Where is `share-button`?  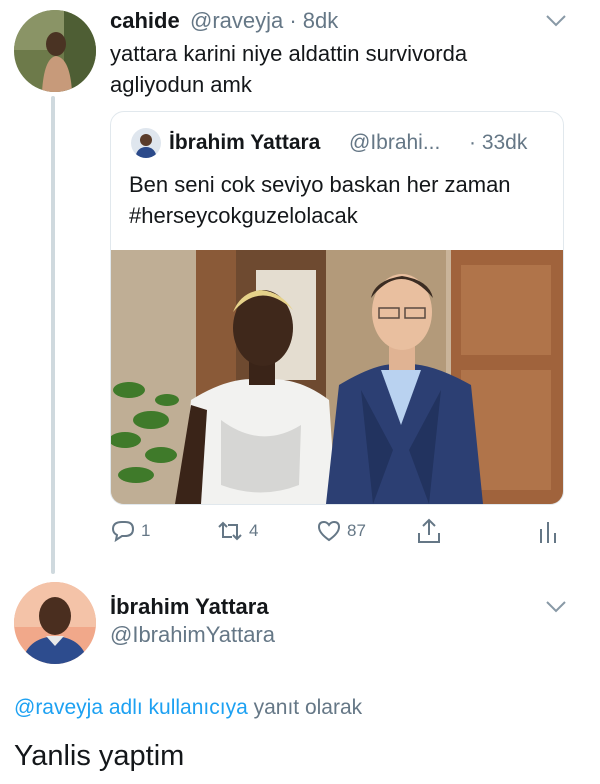 share-button is located at coordinates (429, 531).